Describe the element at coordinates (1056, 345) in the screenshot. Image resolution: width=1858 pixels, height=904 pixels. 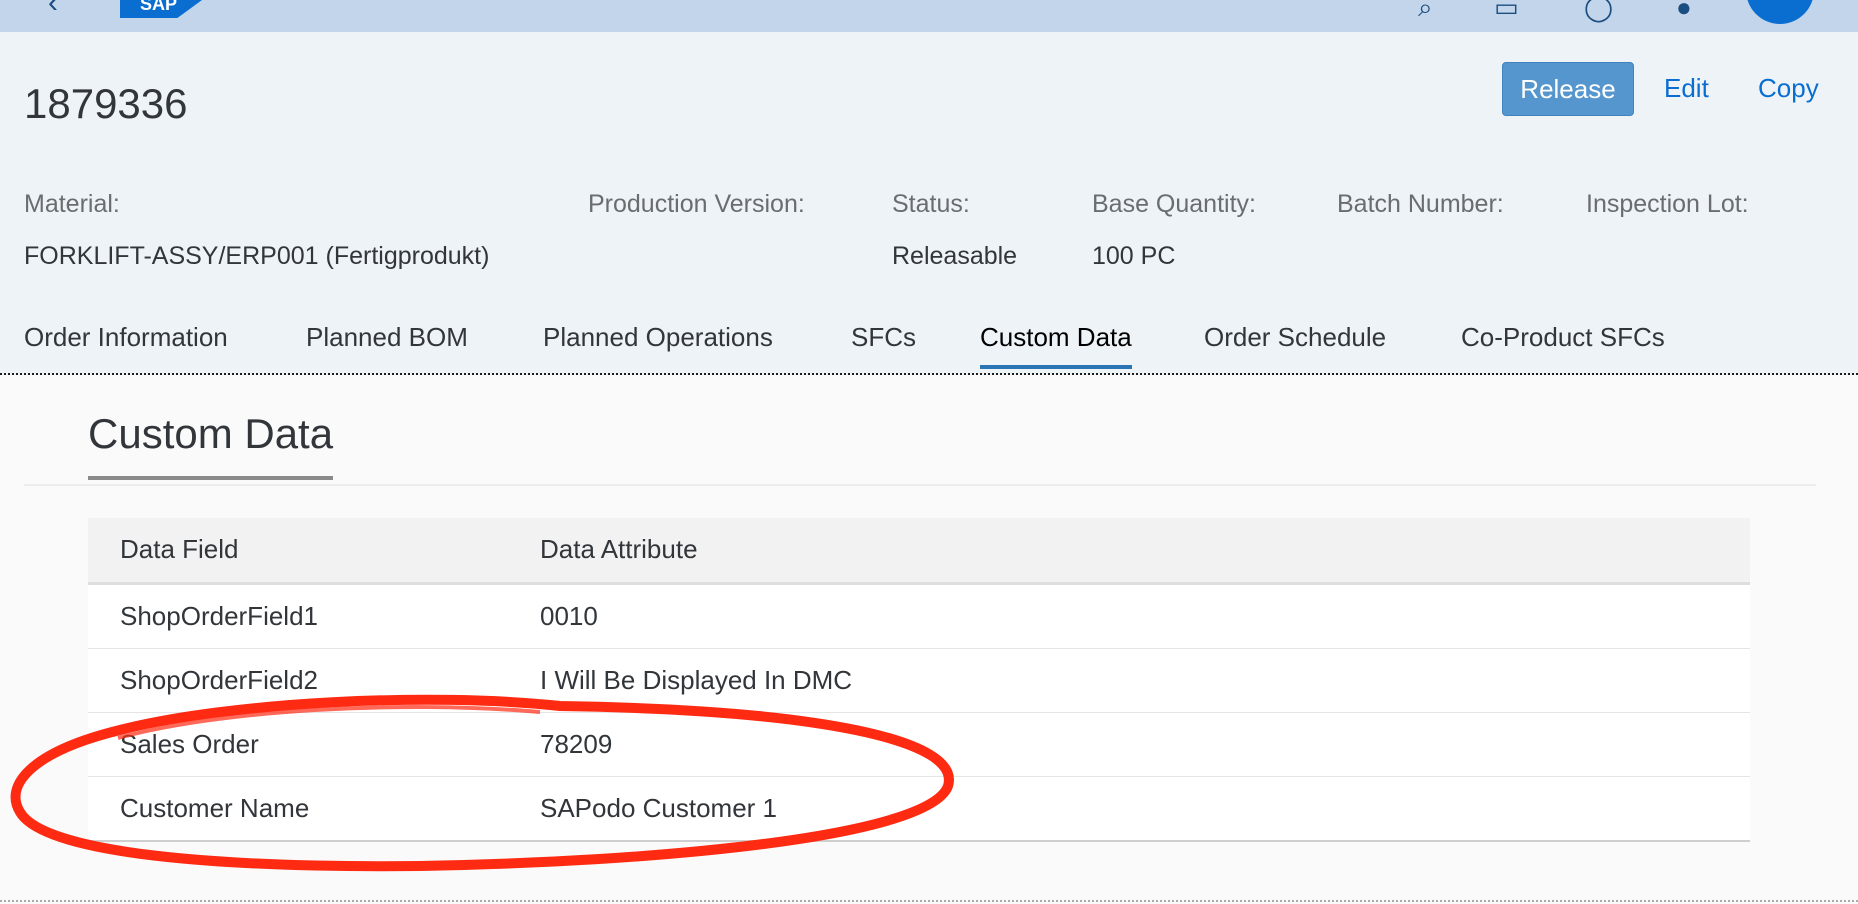
I see `tab-custom-data: Custom Data` at that location.